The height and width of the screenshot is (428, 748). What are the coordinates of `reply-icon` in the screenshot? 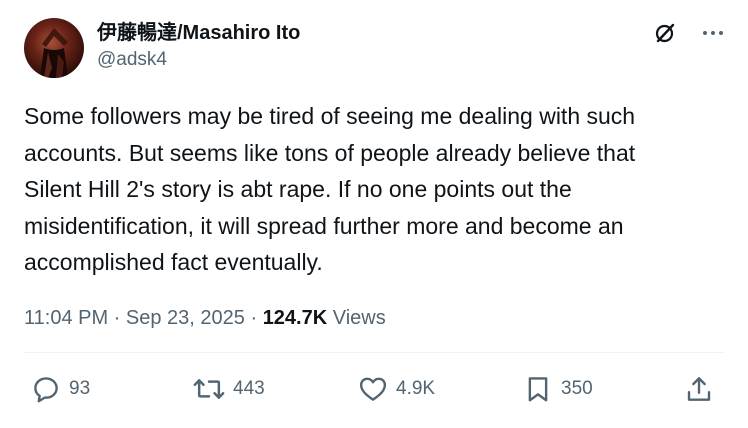 It's located at (46, 389).